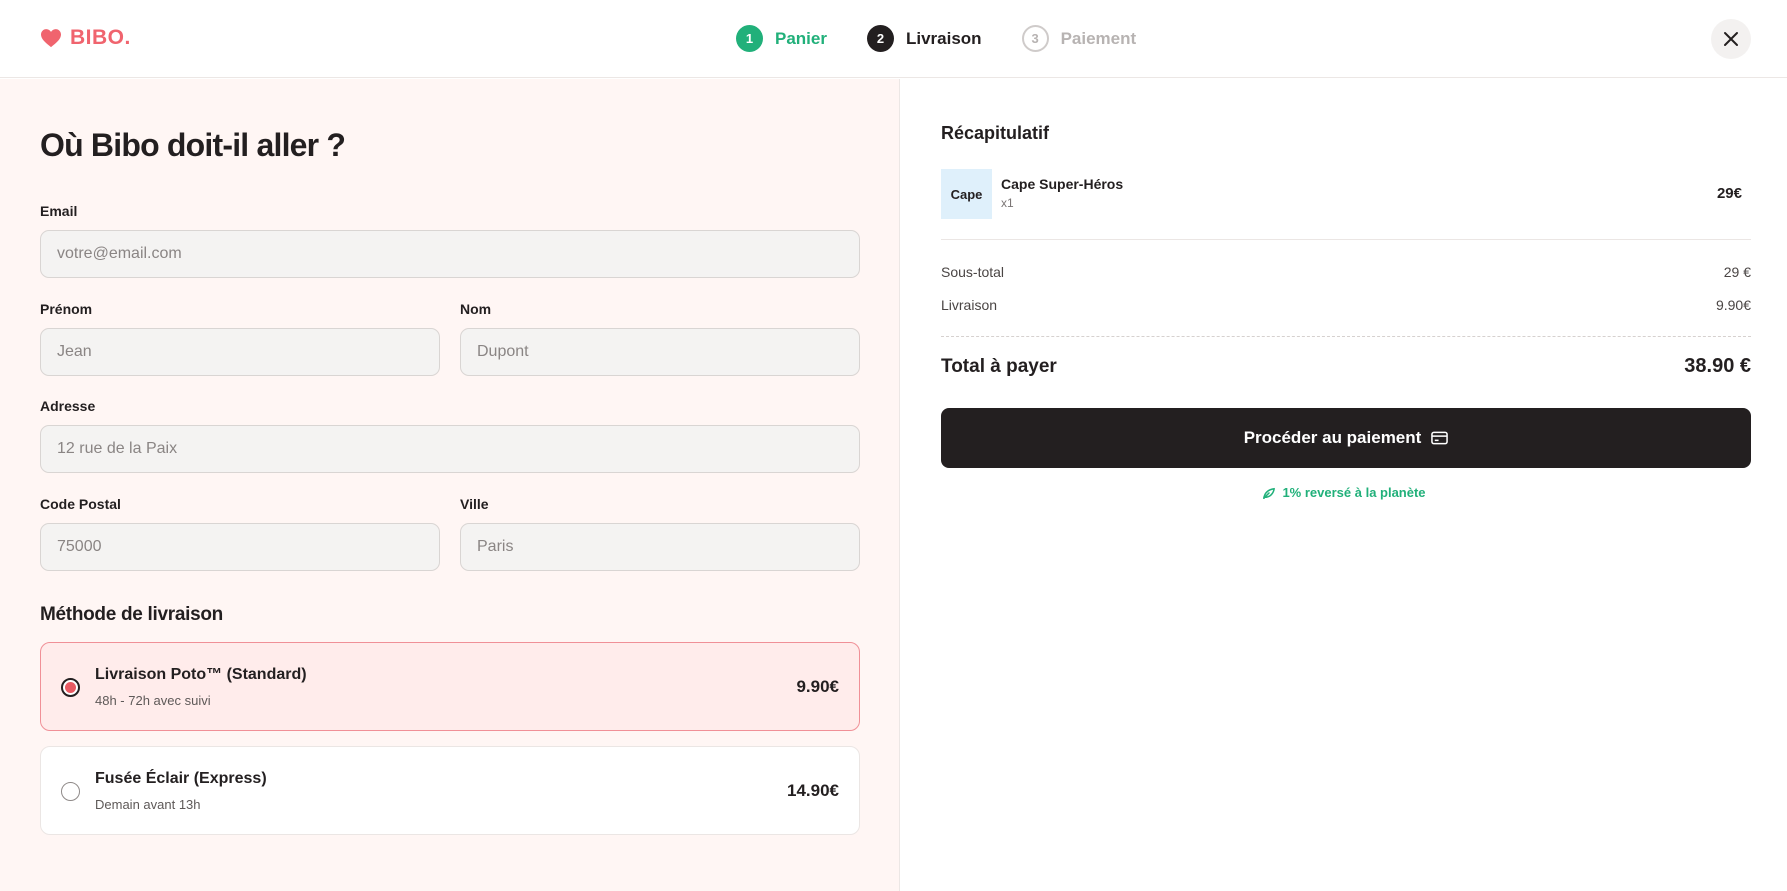 Image resolution: width=1787 pixels, height=891 pixels. I want to click on city-input, so click(660, 547).